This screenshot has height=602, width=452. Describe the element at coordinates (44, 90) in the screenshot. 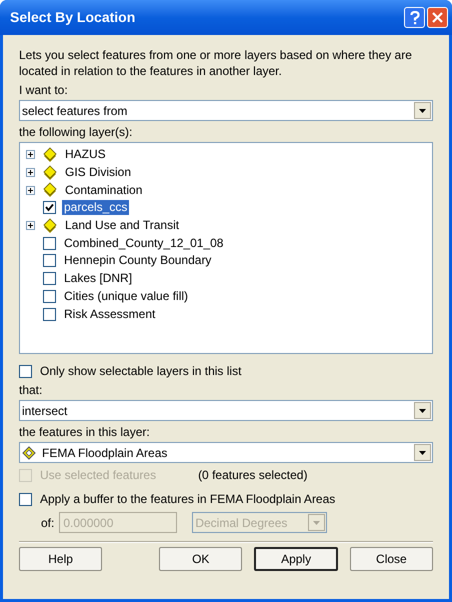

I see `field-label: I want to:` at that location.